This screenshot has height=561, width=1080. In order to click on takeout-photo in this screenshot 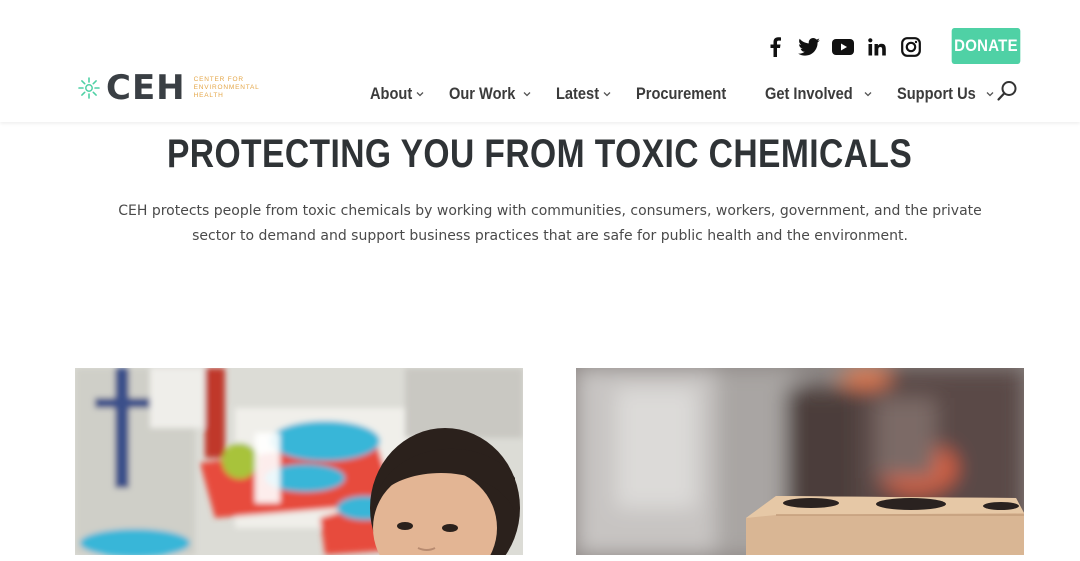, I will do `click(800, 461)`.